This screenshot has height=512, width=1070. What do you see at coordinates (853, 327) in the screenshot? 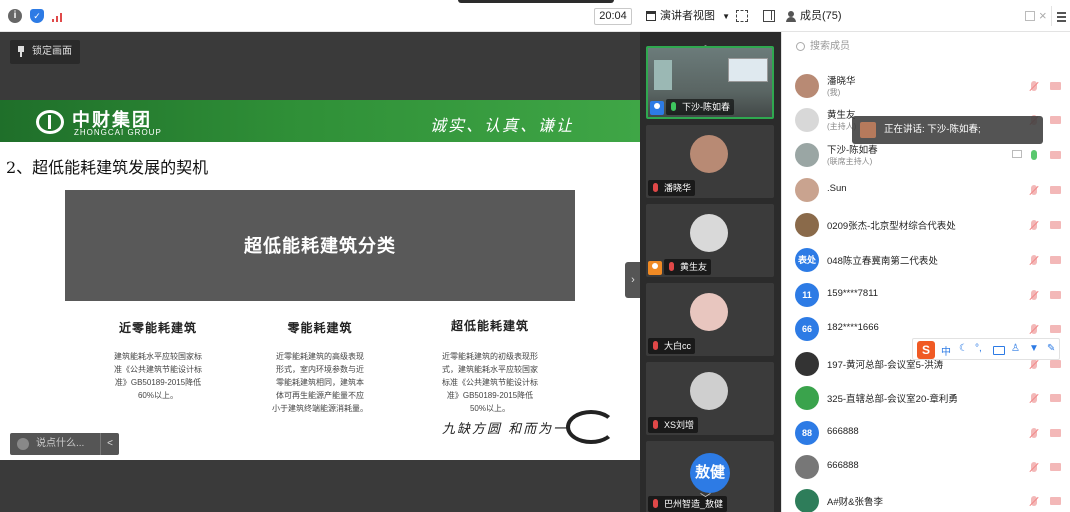
I see `member-name: 182****1666` at bounding box center [853, 327].